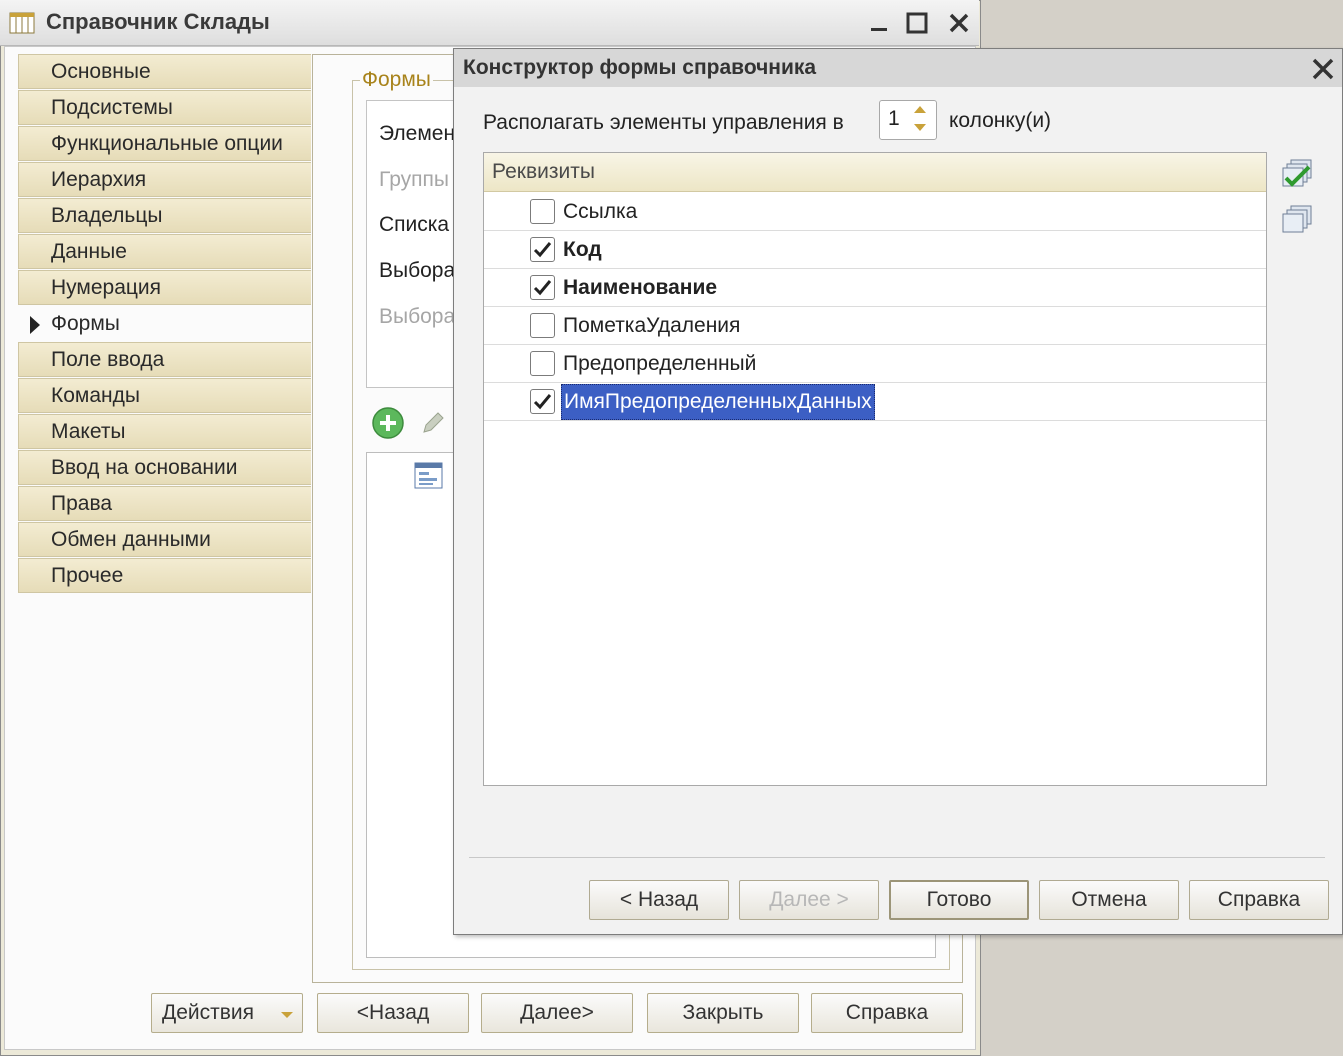  Describe the element at coordinates (879, 29) in the screenshot. I see `minimize-icon` at that location.